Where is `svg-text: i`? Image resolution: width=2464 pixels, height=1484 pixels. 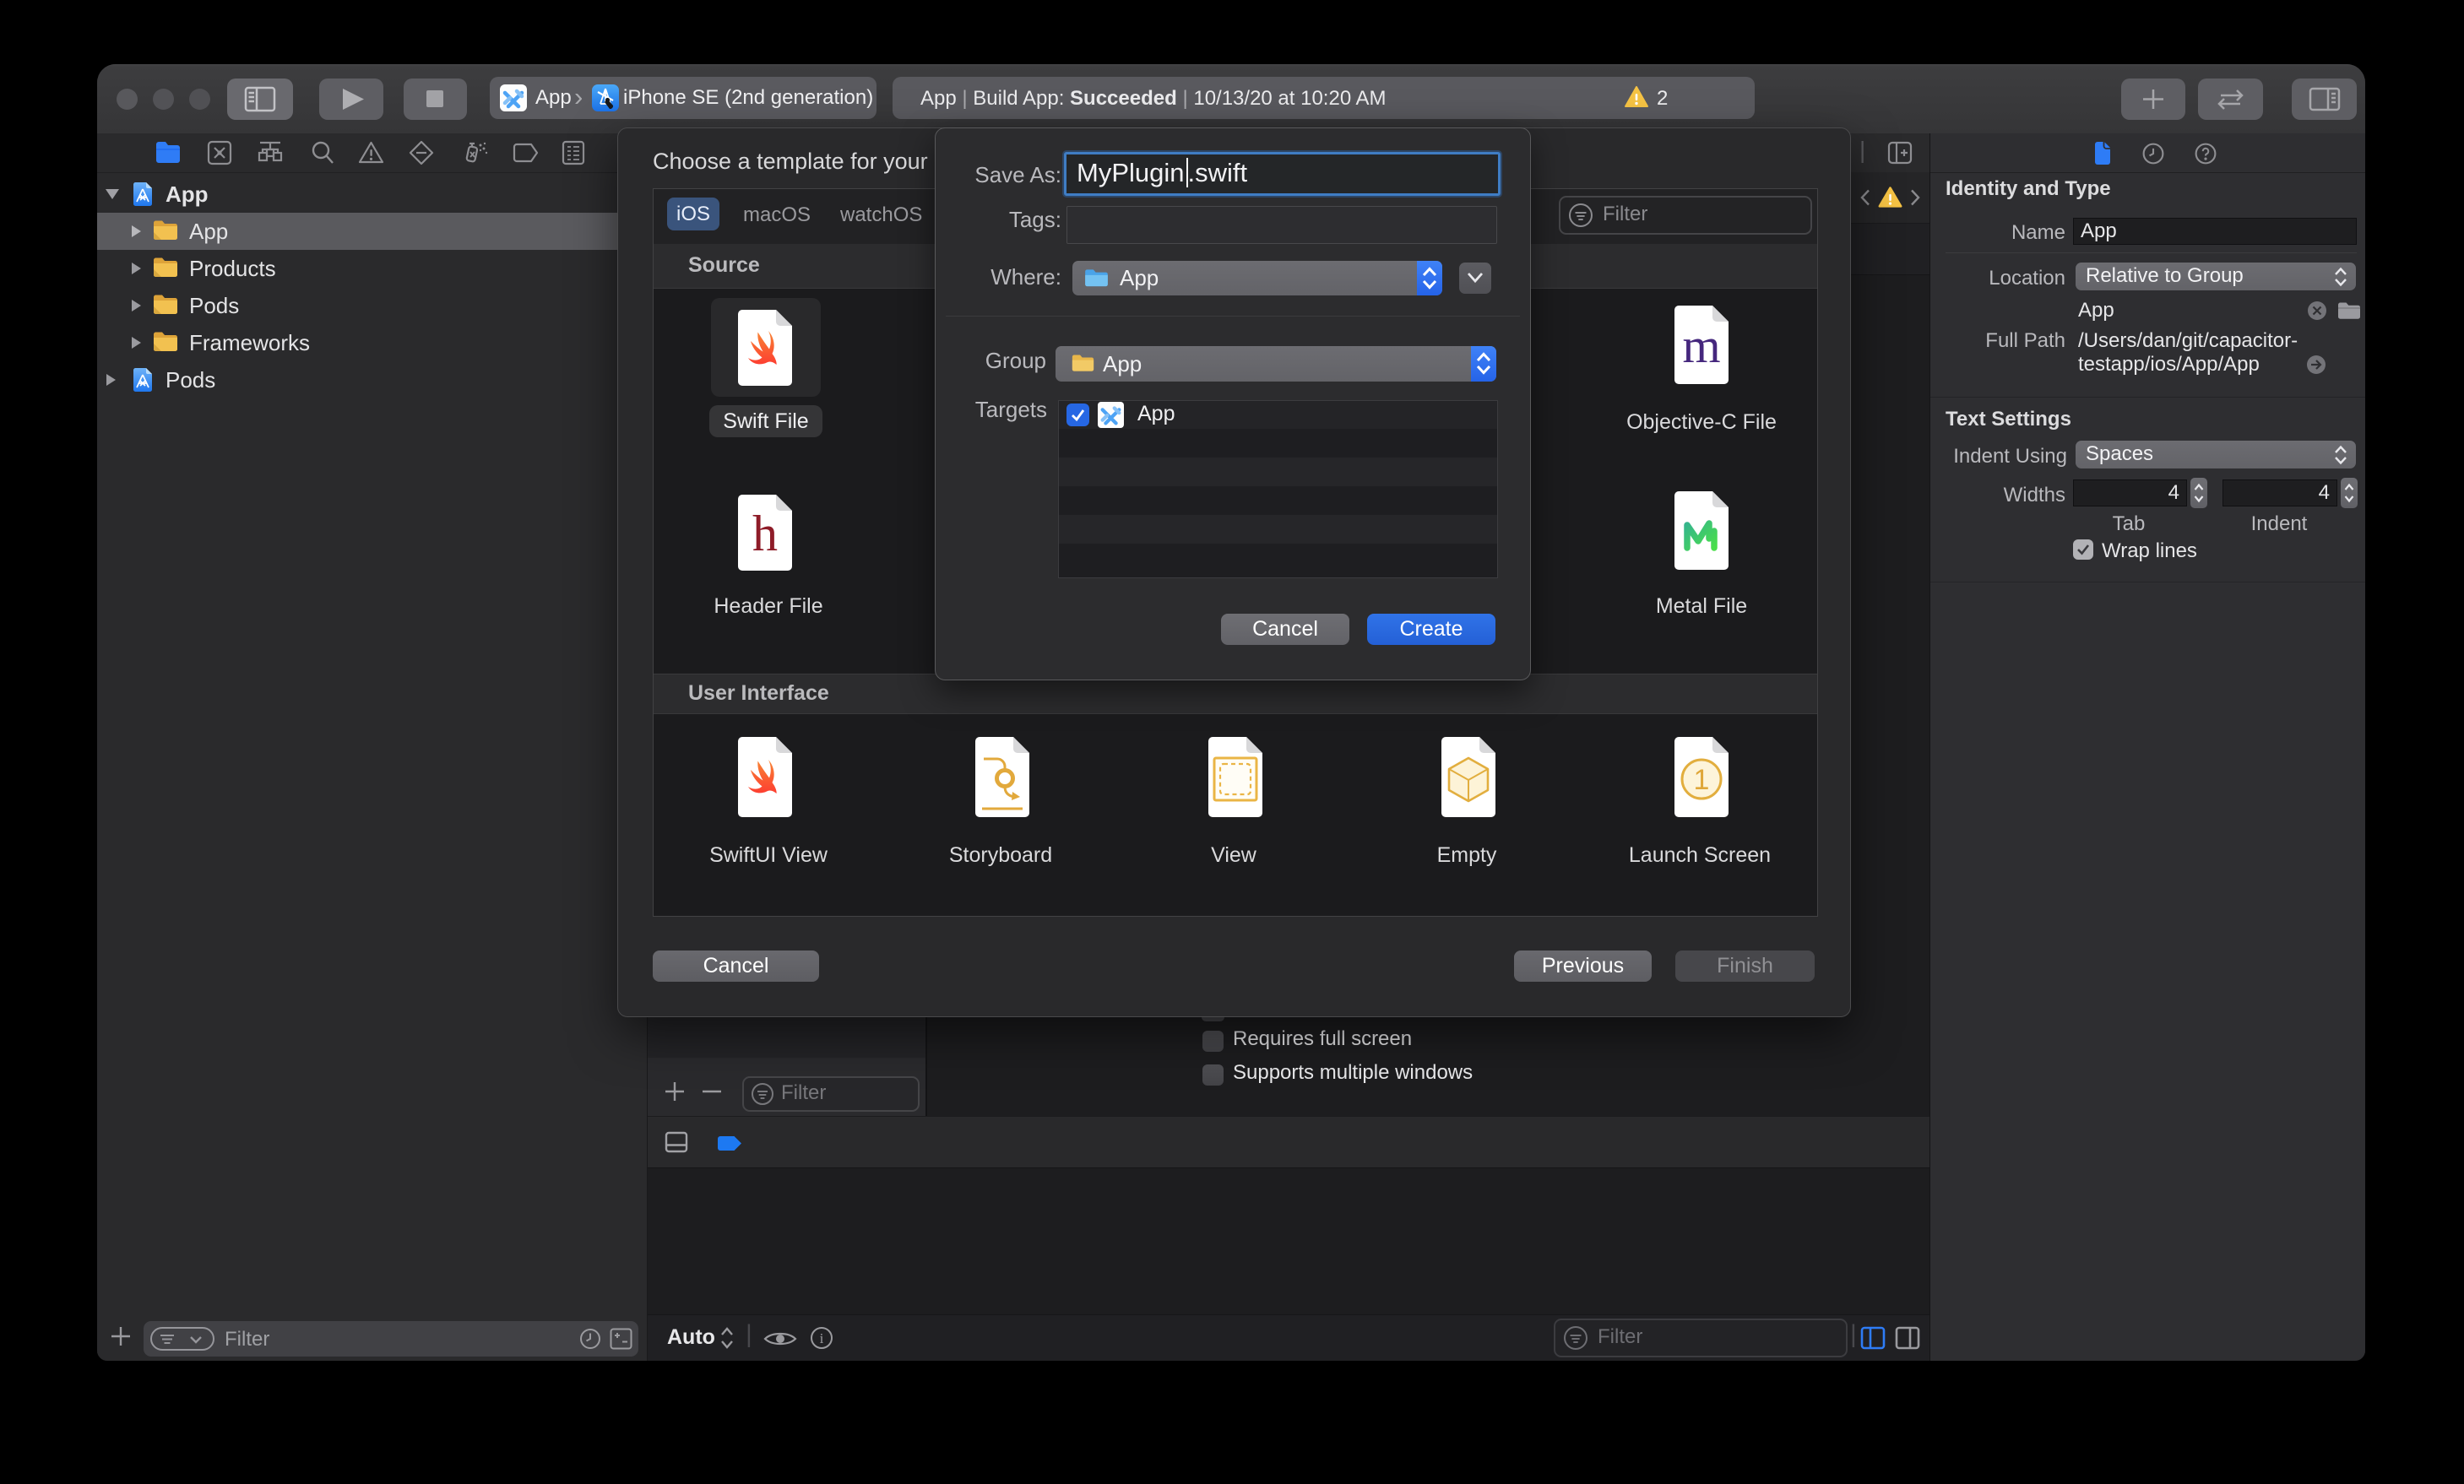 svg-text: i is located at coordinates (822, 1338).